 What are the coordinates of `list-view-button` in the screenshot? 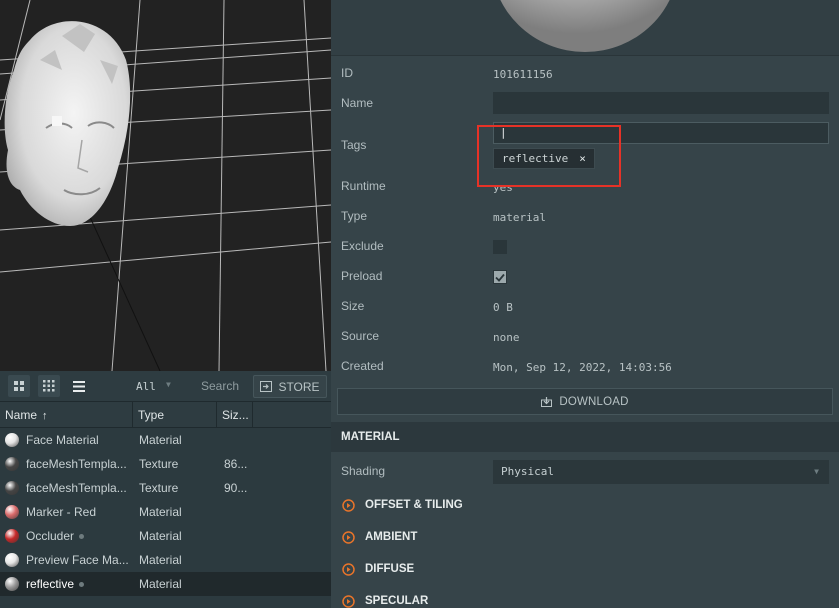 It's located at (79, 386).